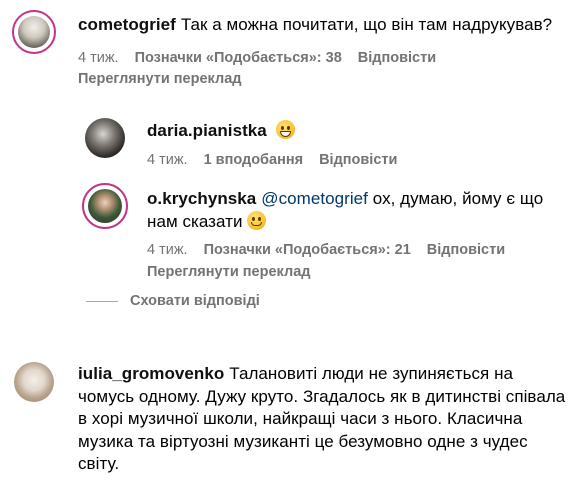 The width and height of the screenshot is (583, 483). Describe the element at coordinates (151, 373) in the screenshot. I see `comment-username: iulia_gromovenko` at that location.